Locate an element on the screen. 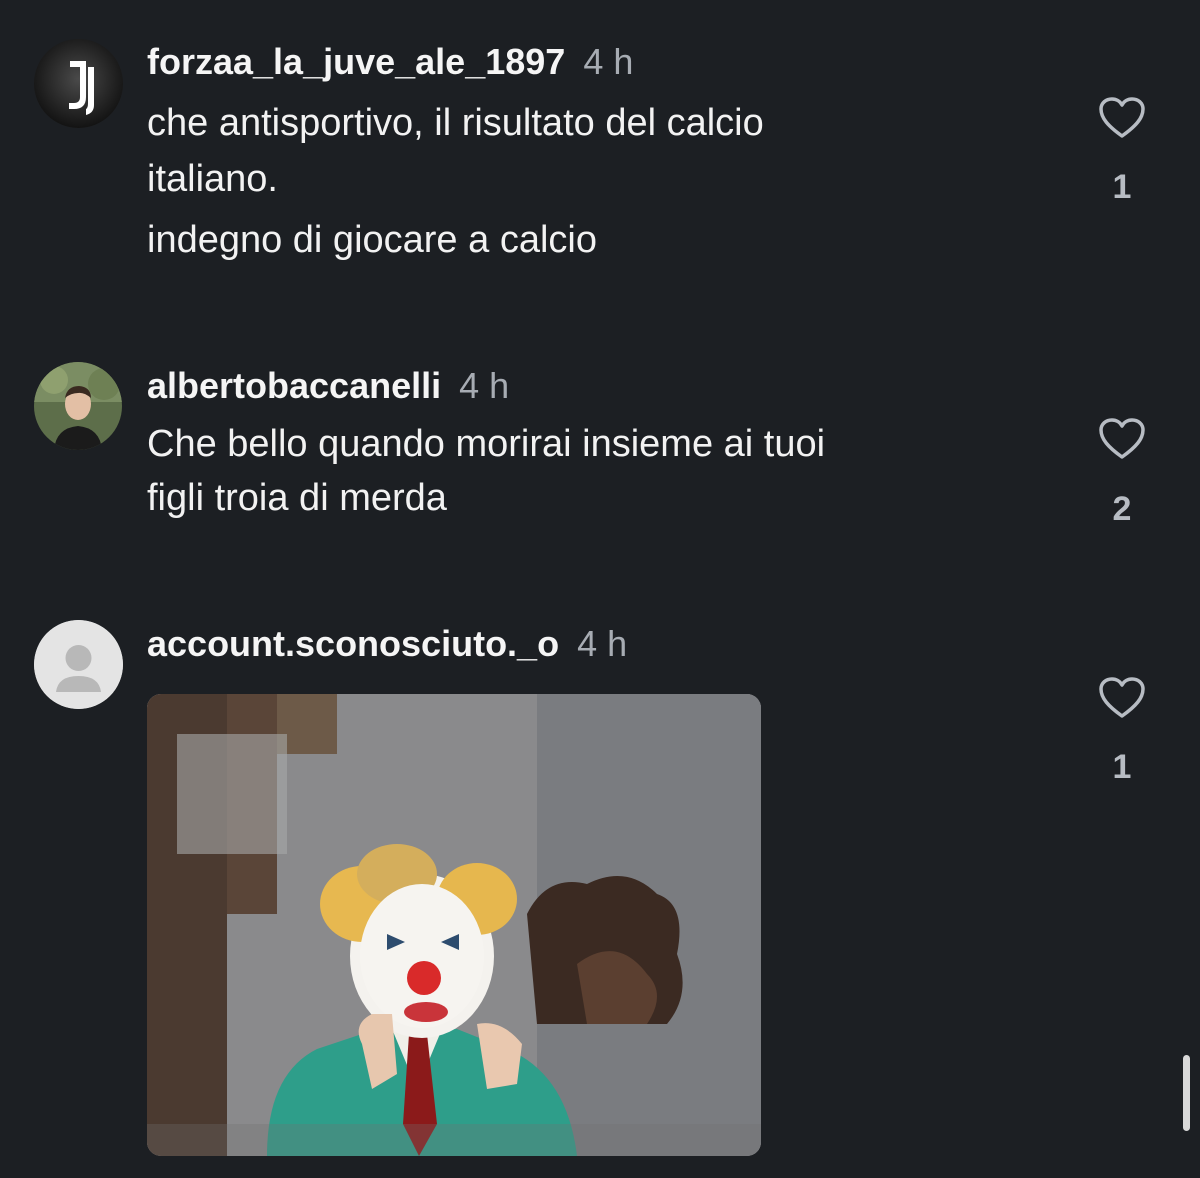 This screenshot has width=1200, height=1178. profile-photo-icon is located at coordinates (78, 406).